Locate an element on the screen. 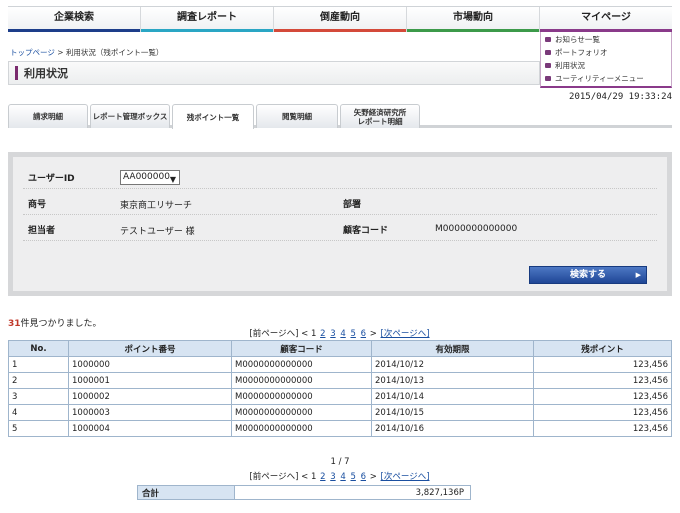  search-button-label: 検索する is located at coordinates (587, 275).